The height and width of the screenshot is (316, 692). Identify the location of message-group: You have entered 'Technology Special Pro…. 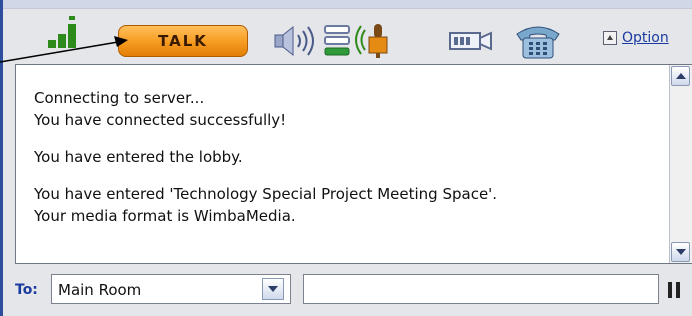
(349, 205).